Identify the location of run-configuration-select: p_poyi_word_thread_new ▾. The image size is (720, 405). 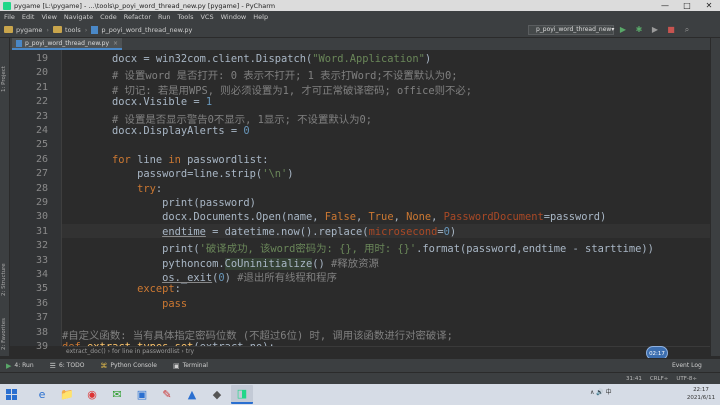
(571, 30).